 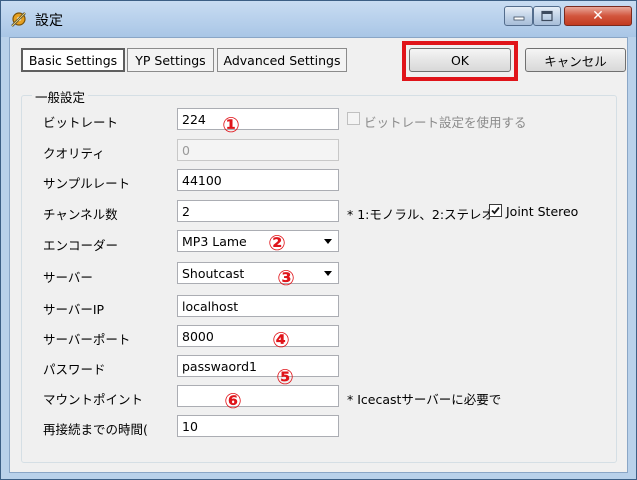 I want to click on server-value: Shoutcast, so click(x=213, y=273).